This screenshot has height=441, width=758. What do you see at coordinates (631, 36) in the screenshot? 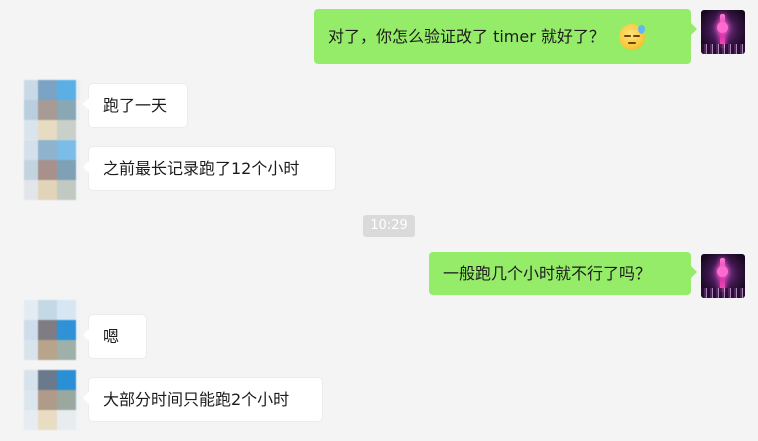
I see `sweat-smile-emoji-icon` at bounding box center [631, 36].